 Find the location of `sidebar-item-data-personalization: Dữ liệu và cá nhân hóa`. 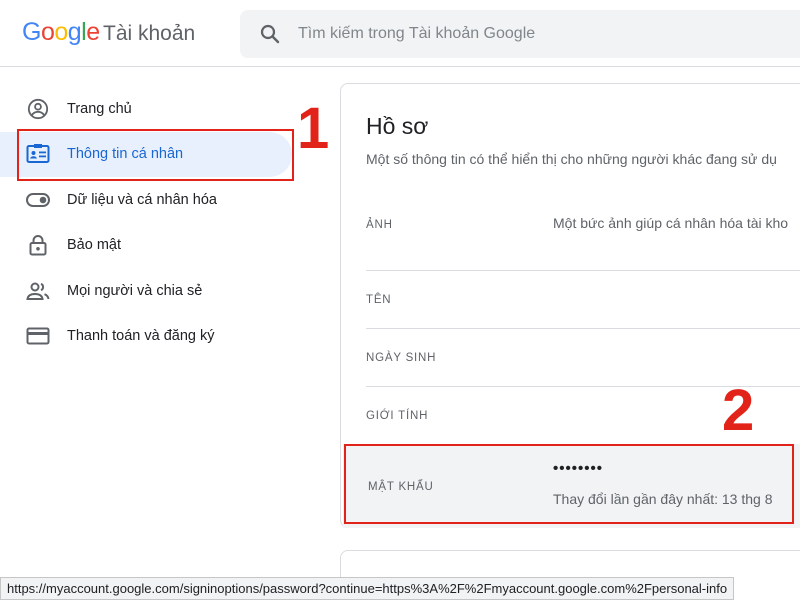

sidebar-item-data-personalization: Dữ liệu và cá nhân hóa is located at coordinates (146, 200).